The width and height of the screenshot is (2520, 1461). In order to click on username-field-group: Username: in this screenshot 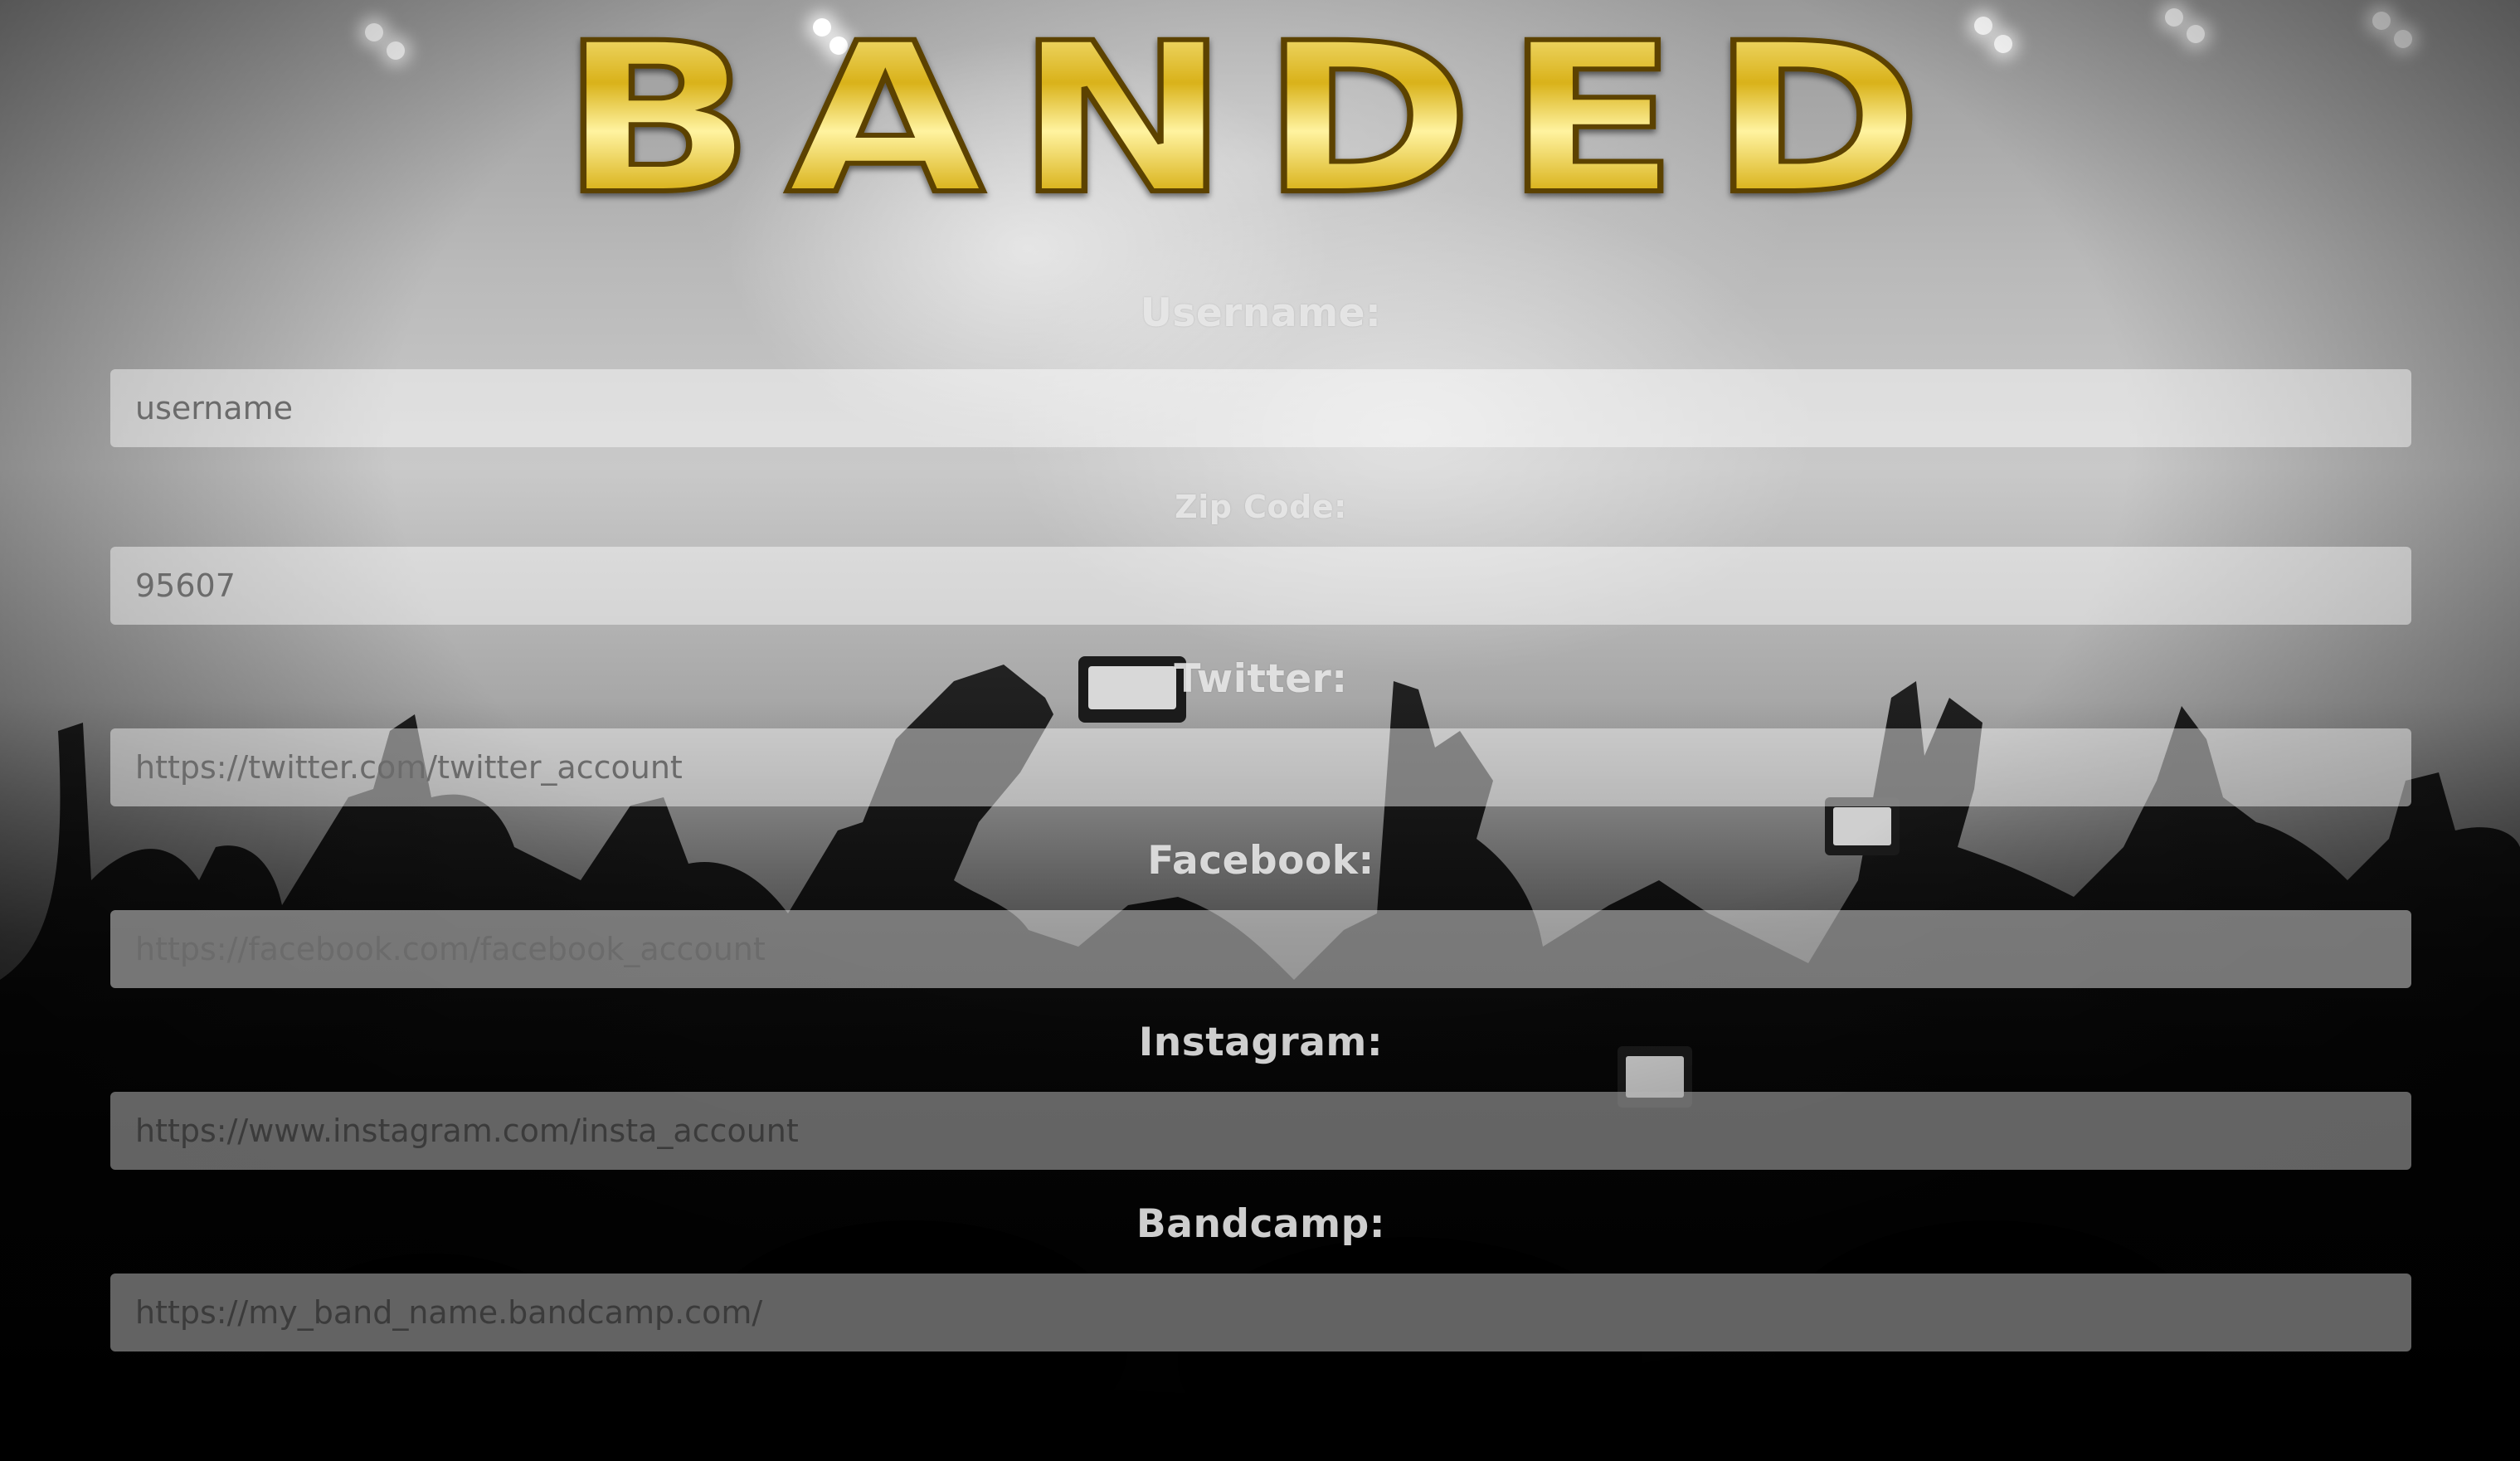, I will do `click(1260, 368)`.